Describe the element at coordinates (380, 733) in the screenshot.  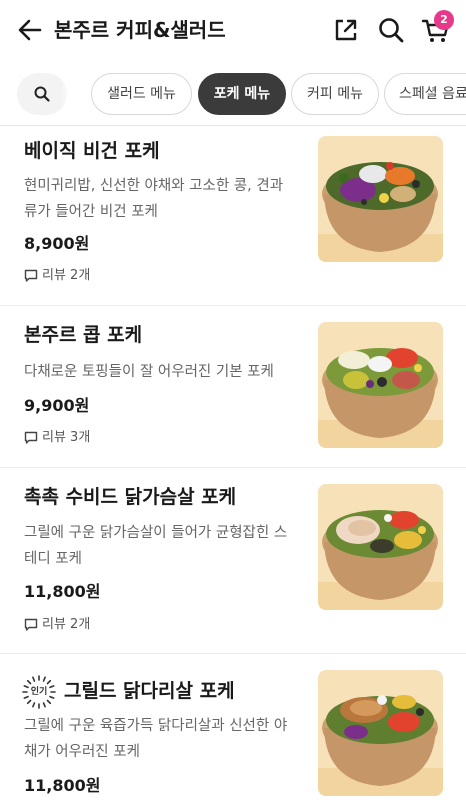
I see `grilled-thigh-poke-image` at that location.